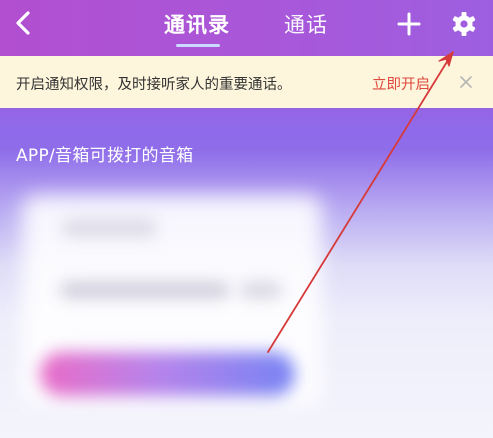 This screenshot has width=493, height=438. What do you see at coordinates (105, 156) in the screenshot?
I see `section-title: APP/音箱可拨打的音箱` at bounding box center [105, 156].